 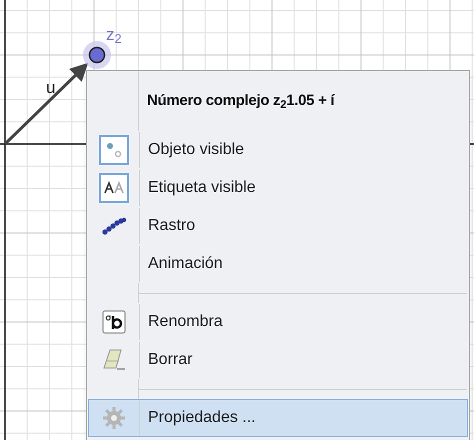 What do you see at coordinates (114, 34) in the screenshot?
I see `point-label: z$_{2}$` at bounding box center [114, 34].